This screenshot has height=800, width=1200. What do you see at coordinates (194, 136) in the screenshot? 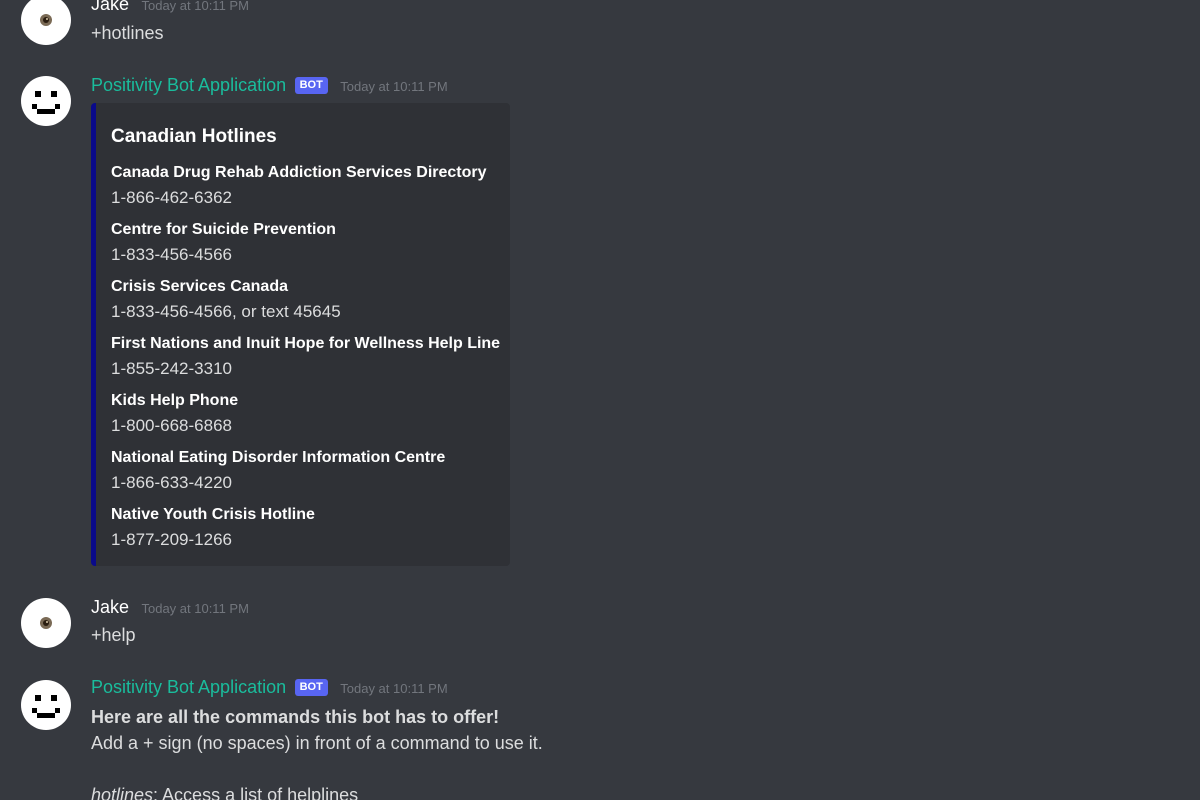
I see `embed-title: Canadian Hotlines` at bounding box center [194, 136].